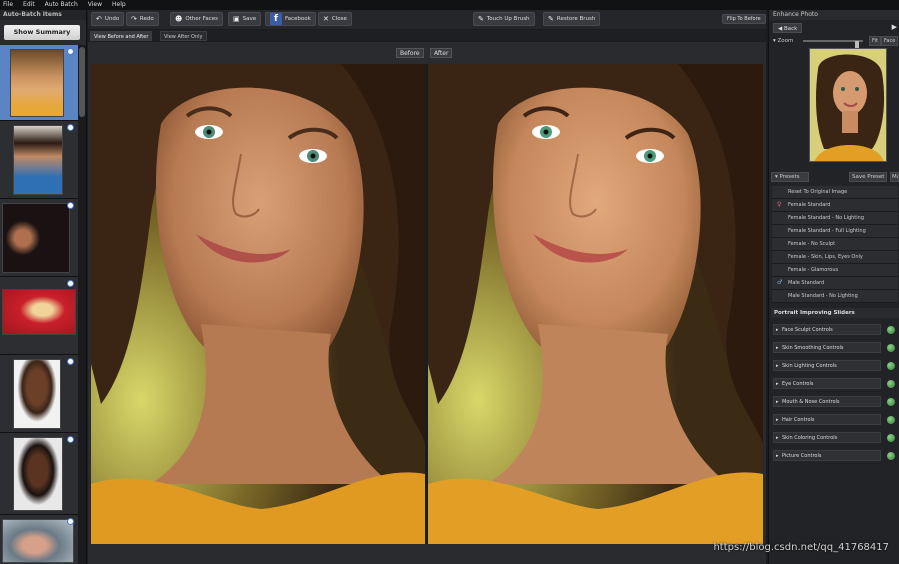 The image size is (899, 564). What do you see at coordinates (196, 19) in the screenshot?
I see `other-faces-button: ☻ Other Faces` at bounding box center [196, 19].